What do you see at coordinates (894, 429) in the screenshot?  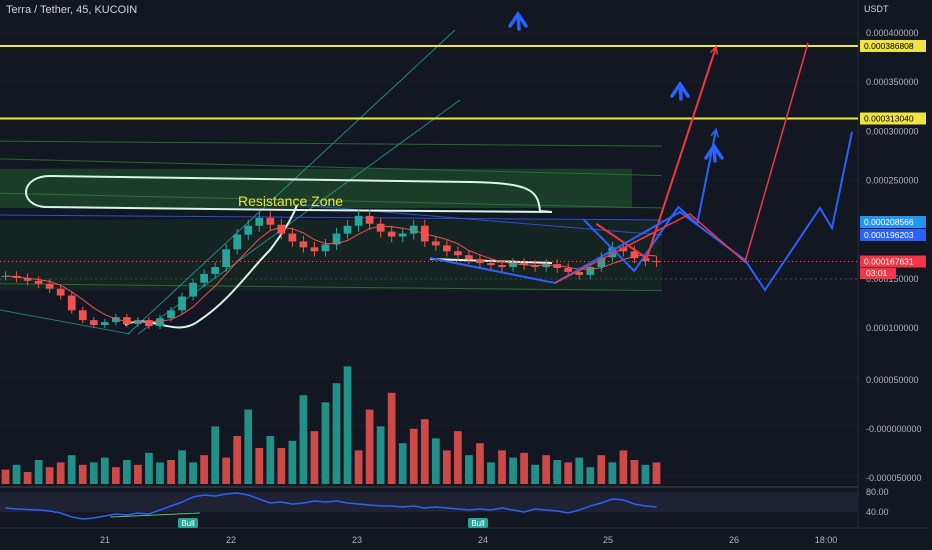 I see `y-tick-label: -0.000000000` at bounding box center [894, 429].